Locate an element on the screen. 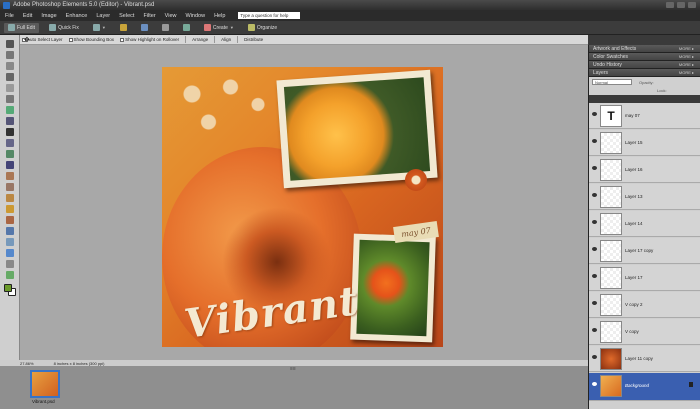 Image resolution: width=700 pixels, height=409 pixels. move-tool-icon is located at coordinates (10, 44).